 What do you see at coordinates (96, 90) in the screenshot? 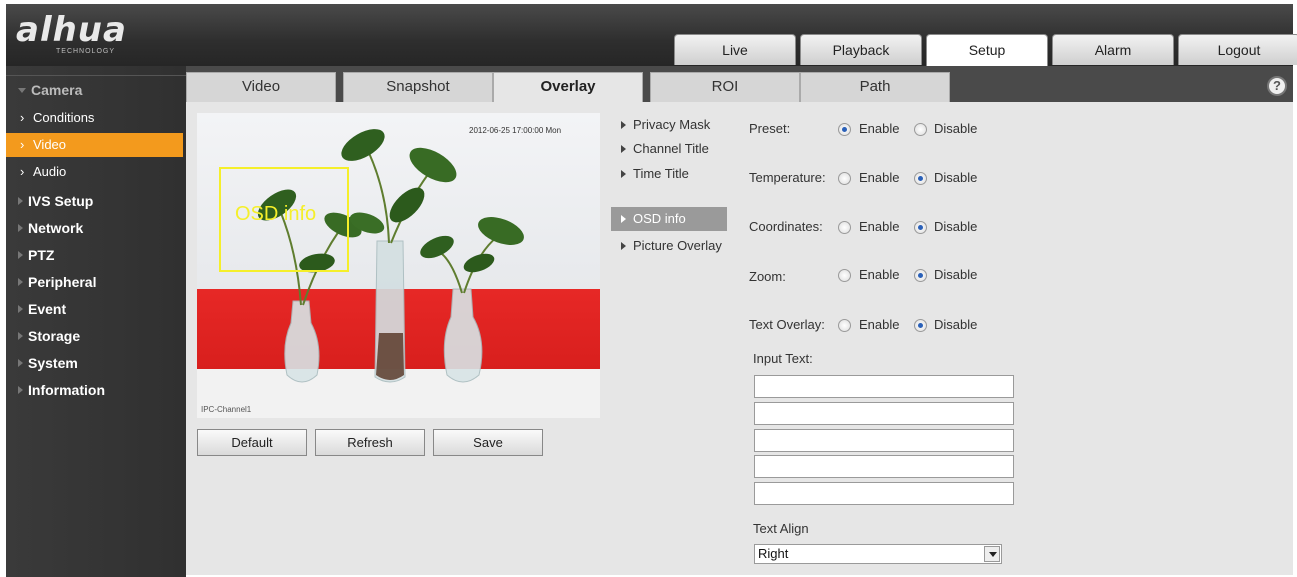
I see `sidebar-item-camera: Camera` at bounding box center [96, 90].